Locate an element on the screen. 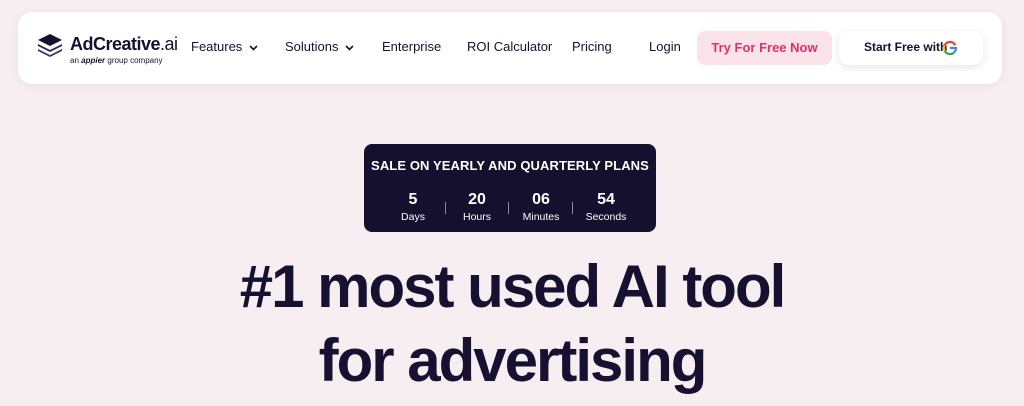 The width and height of the screenshot is (1024, 406). countdown-seconds: 54 Seconds is located at coordinates (606, 207).